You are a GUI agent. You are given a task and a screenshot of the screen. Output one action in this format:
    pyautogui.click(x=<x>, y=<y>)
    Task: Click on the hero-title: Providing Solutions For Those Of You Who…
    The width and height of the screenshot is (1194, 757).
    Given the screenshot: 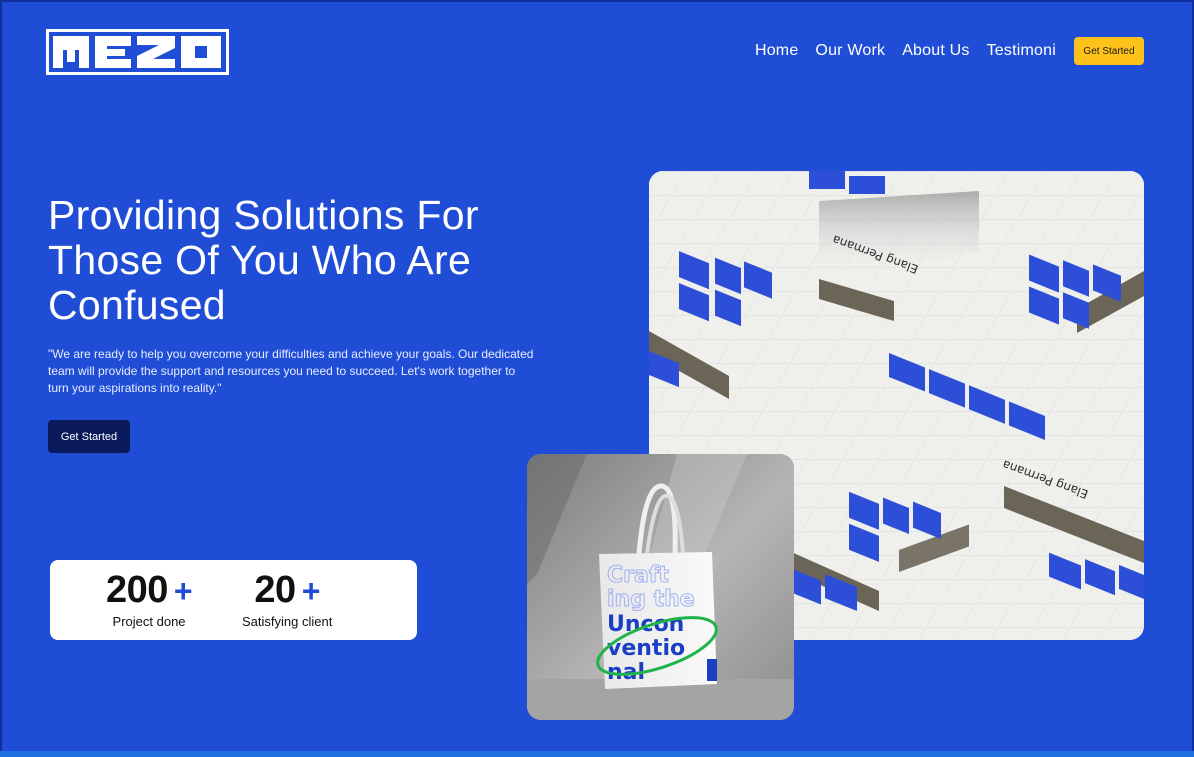 What is the action you would take?
    pyautogui.click(x=263, y=260)
    